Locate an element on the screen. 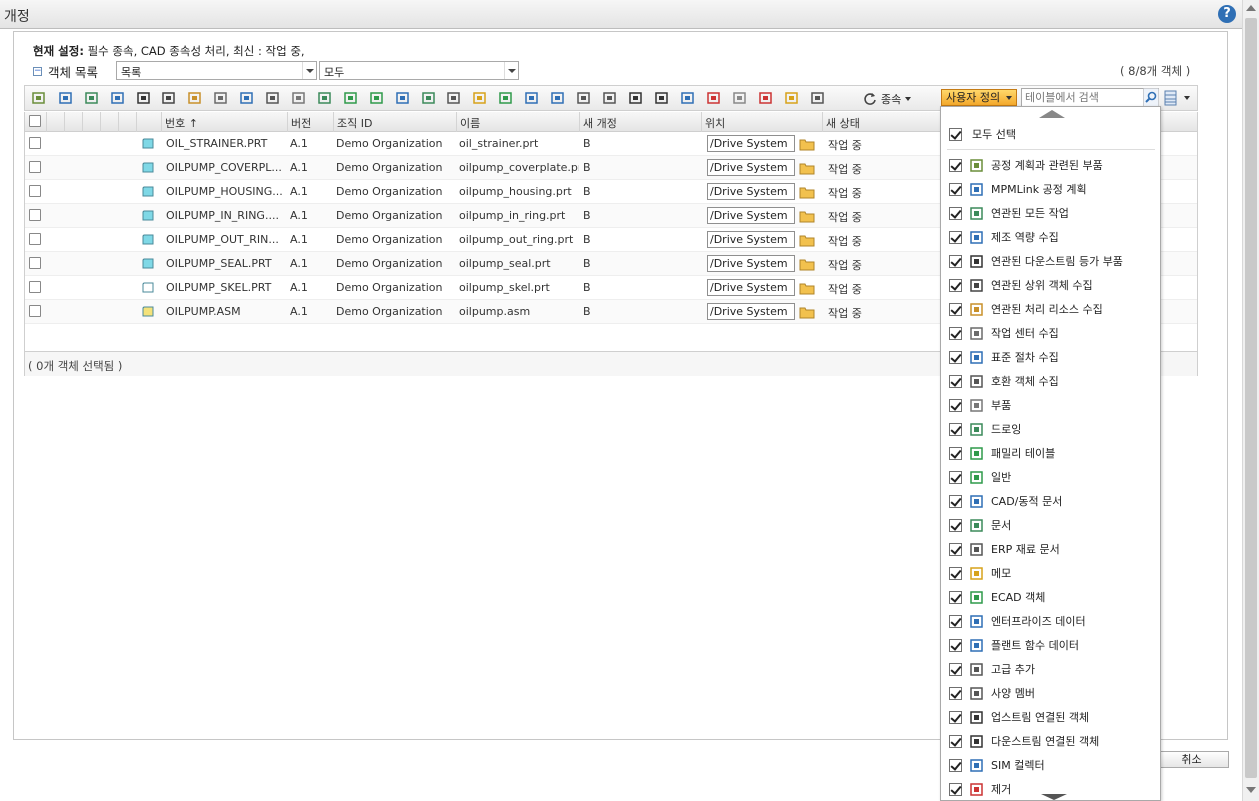 The width and height of the screenshot is (1259, 801). view-select: 목록 is located at coordinates (216, 70).